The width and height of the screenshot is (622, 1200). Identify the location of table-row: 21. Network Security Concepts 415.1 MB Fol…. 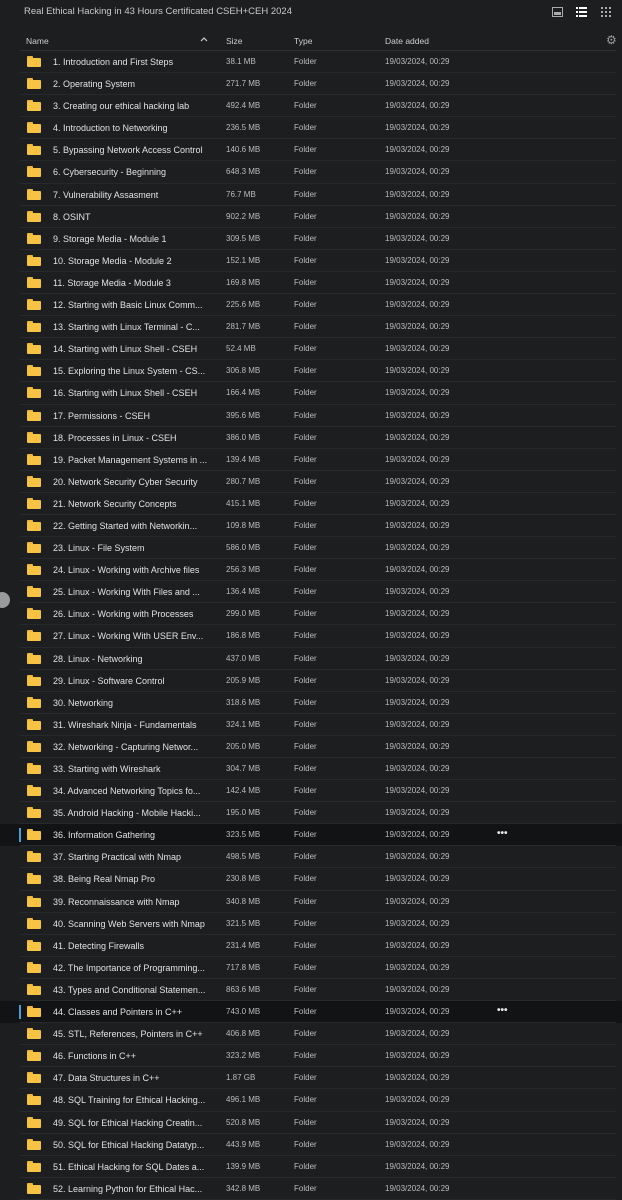
(311, 504).